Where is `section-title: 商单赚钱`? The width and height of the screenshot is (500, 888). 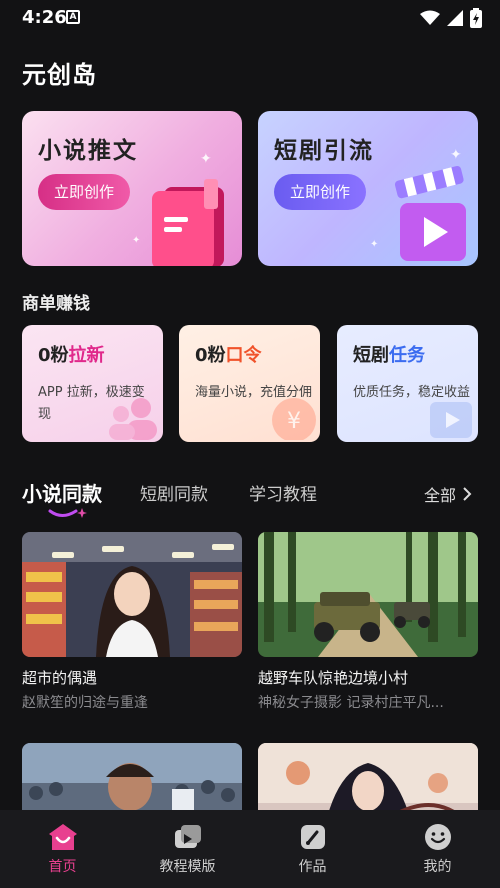 section-title: 商单赚钱 is located at coordinates (56, 304).